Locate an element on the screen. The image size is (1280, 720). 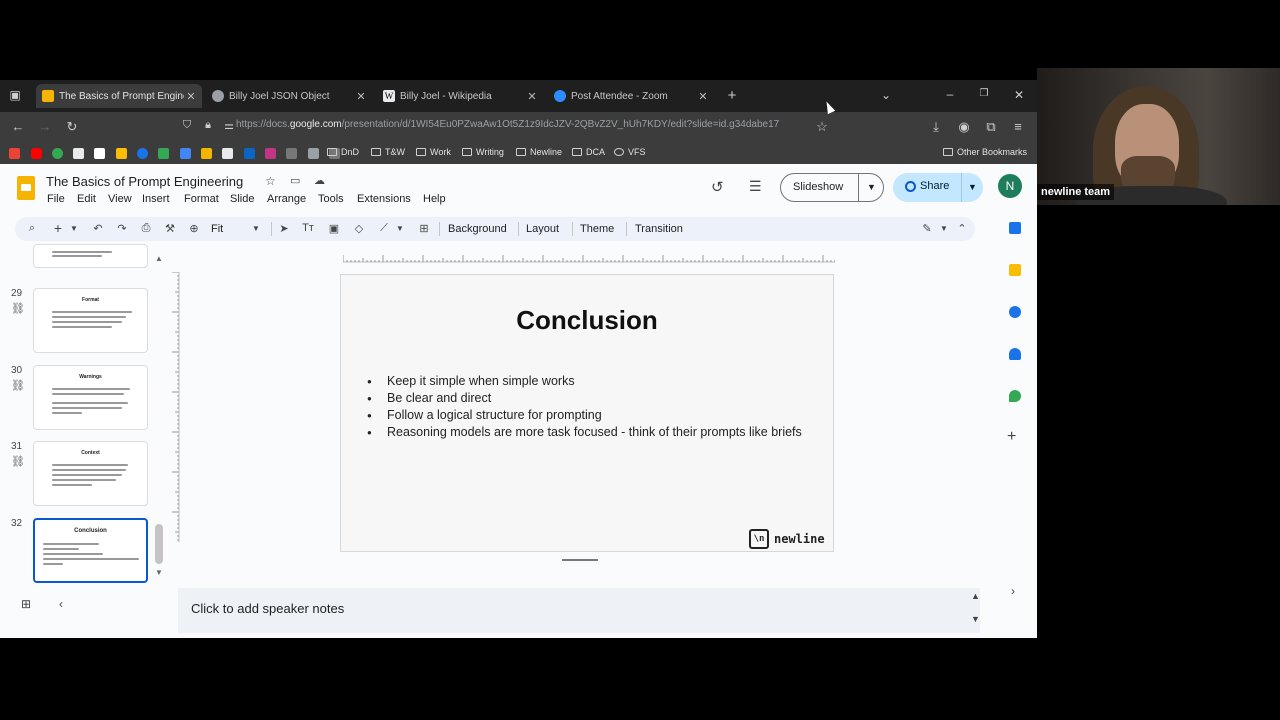
bookmark-dnd: DnD is located at coordinates (343, 152).